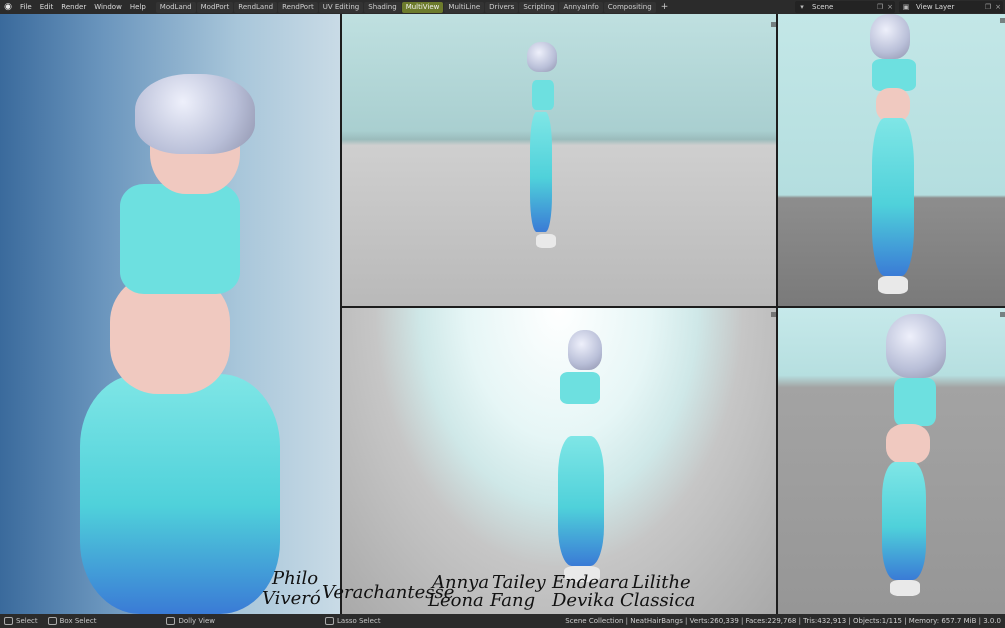  I want to click on tab-modland: ModLand, so click(175, 7).